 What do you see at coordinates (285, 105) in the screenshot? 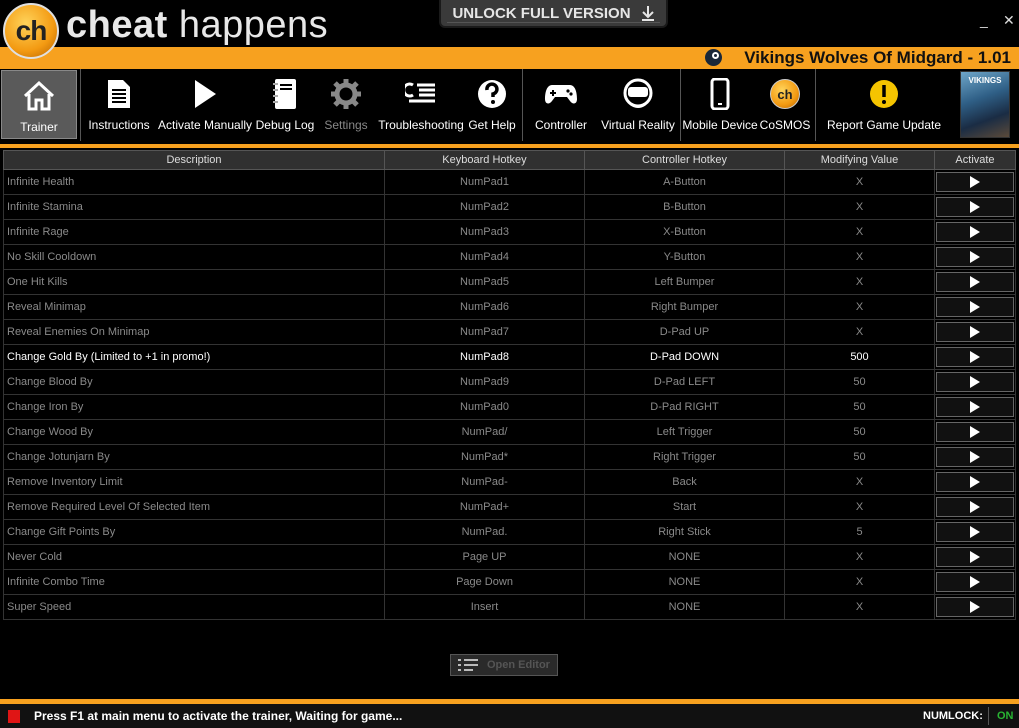
I see `debug-log-button: Debug Log` at bounding box center [285, 105].